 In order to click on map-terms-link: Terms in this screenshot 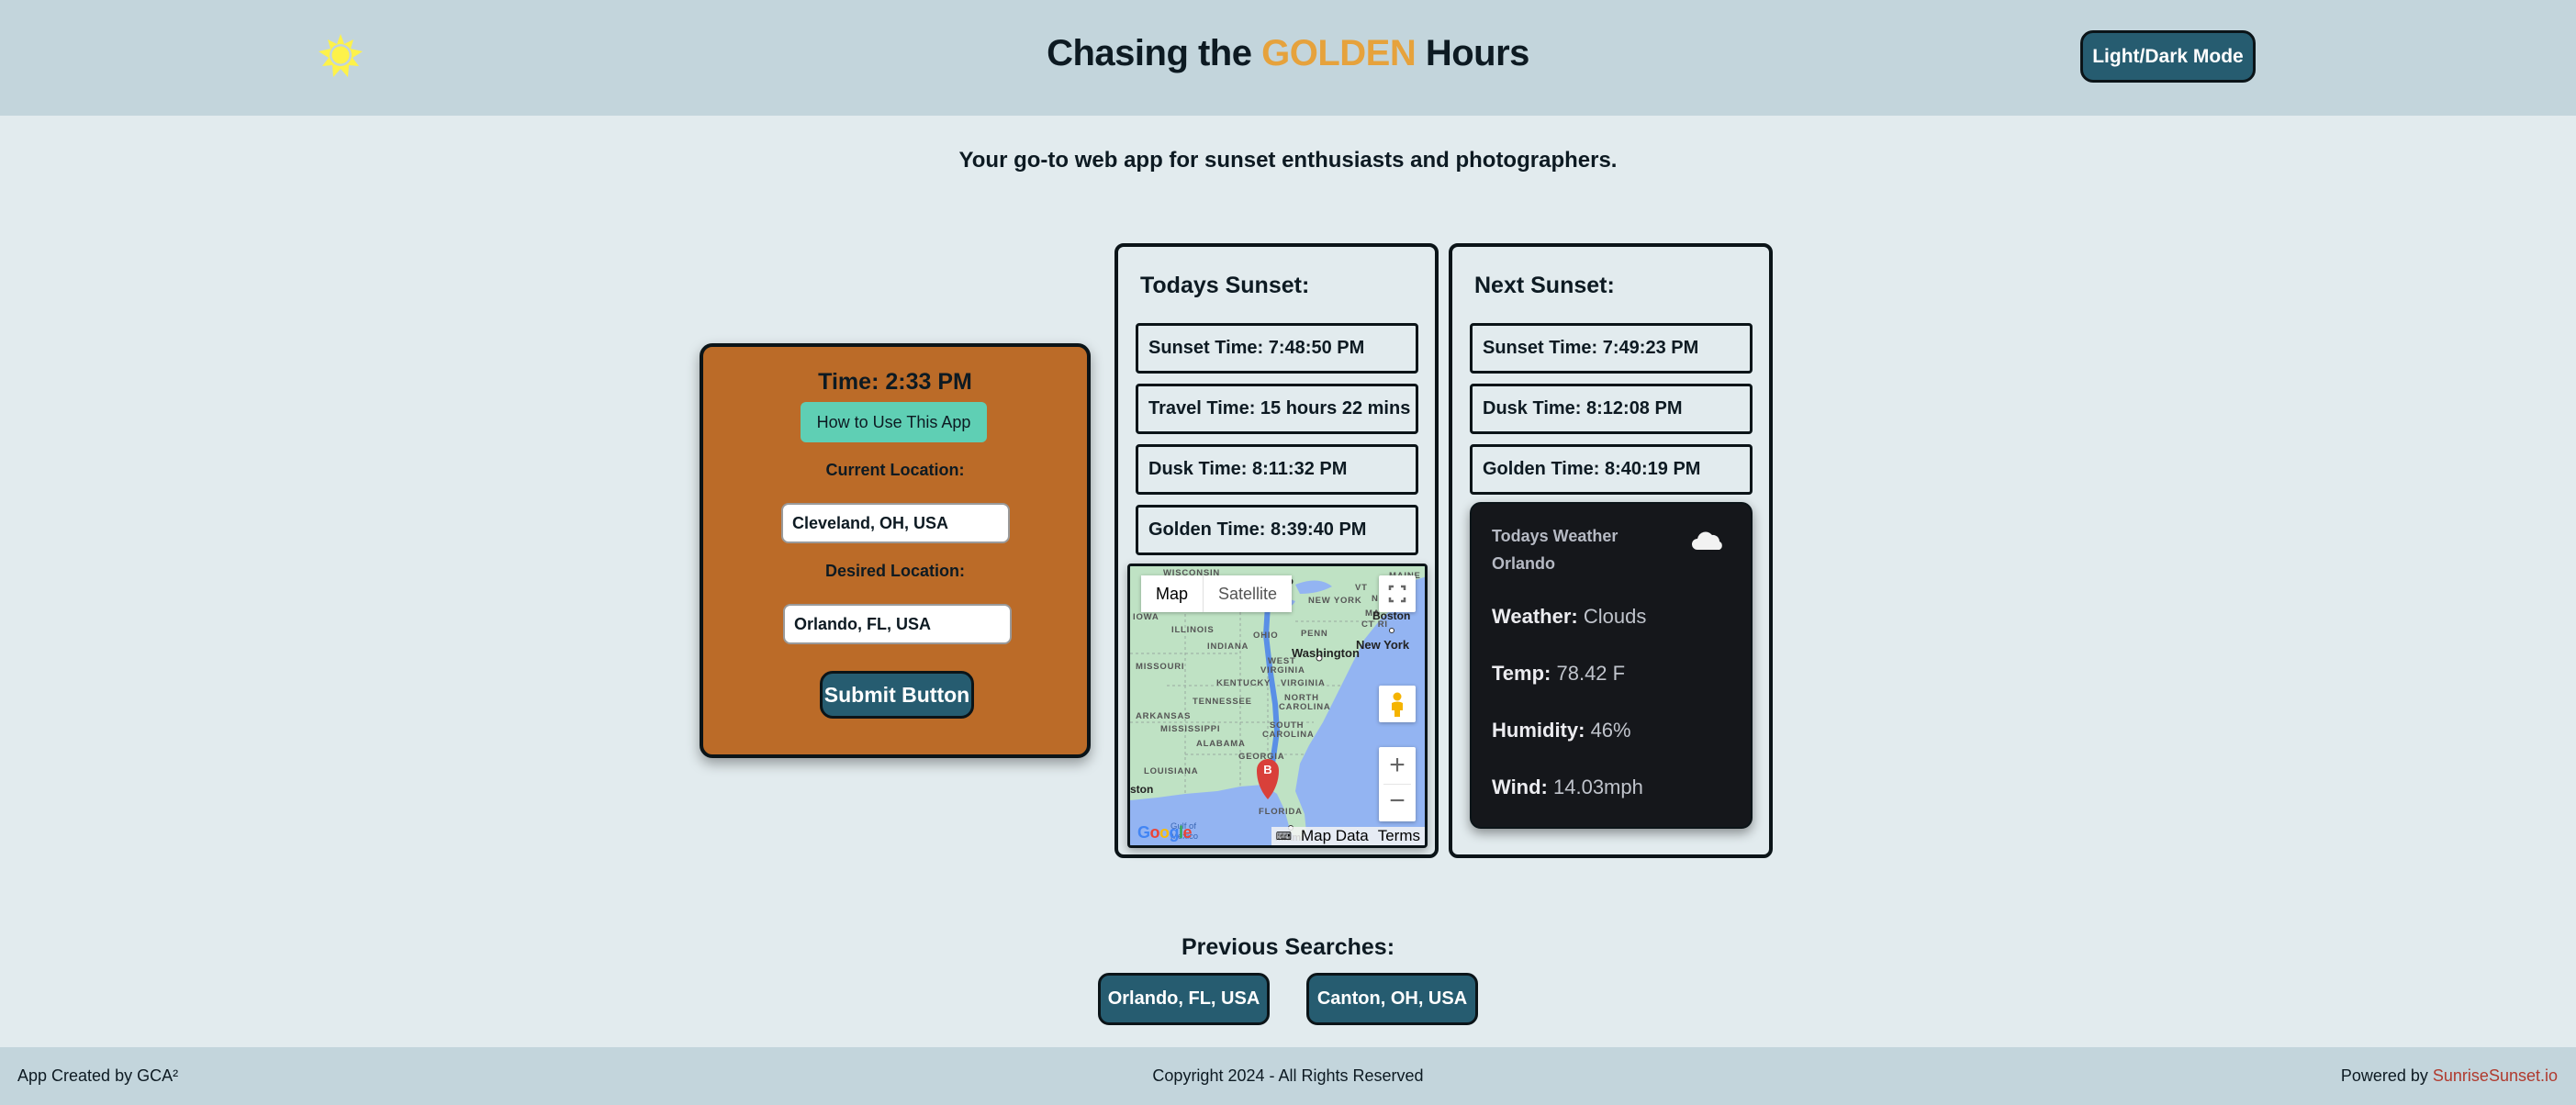, I will do `click(1399, 836)`.